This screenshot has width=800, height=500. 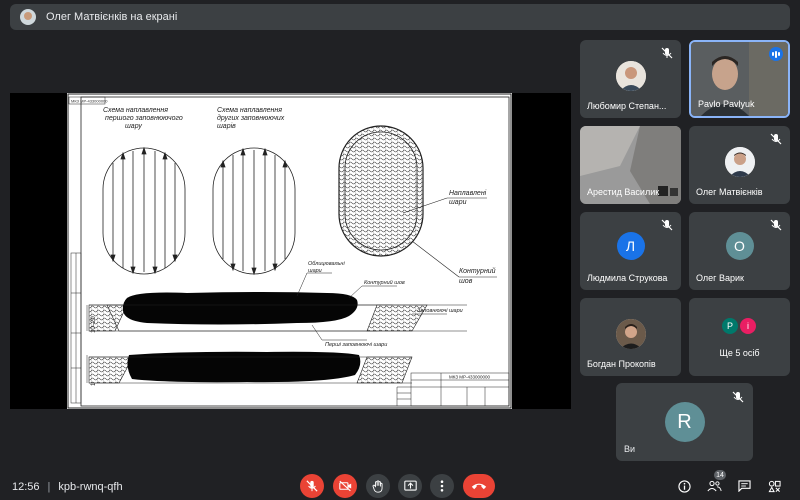 What do you see at coordinates (623, 192) in the screenshot?
I see `participant-name: Арестид Василик` at bounding box center [623, 192].